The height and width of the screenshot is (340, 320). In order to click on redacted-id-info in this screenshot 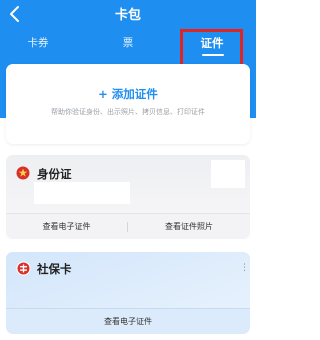, I will do `click(82, 193)`.